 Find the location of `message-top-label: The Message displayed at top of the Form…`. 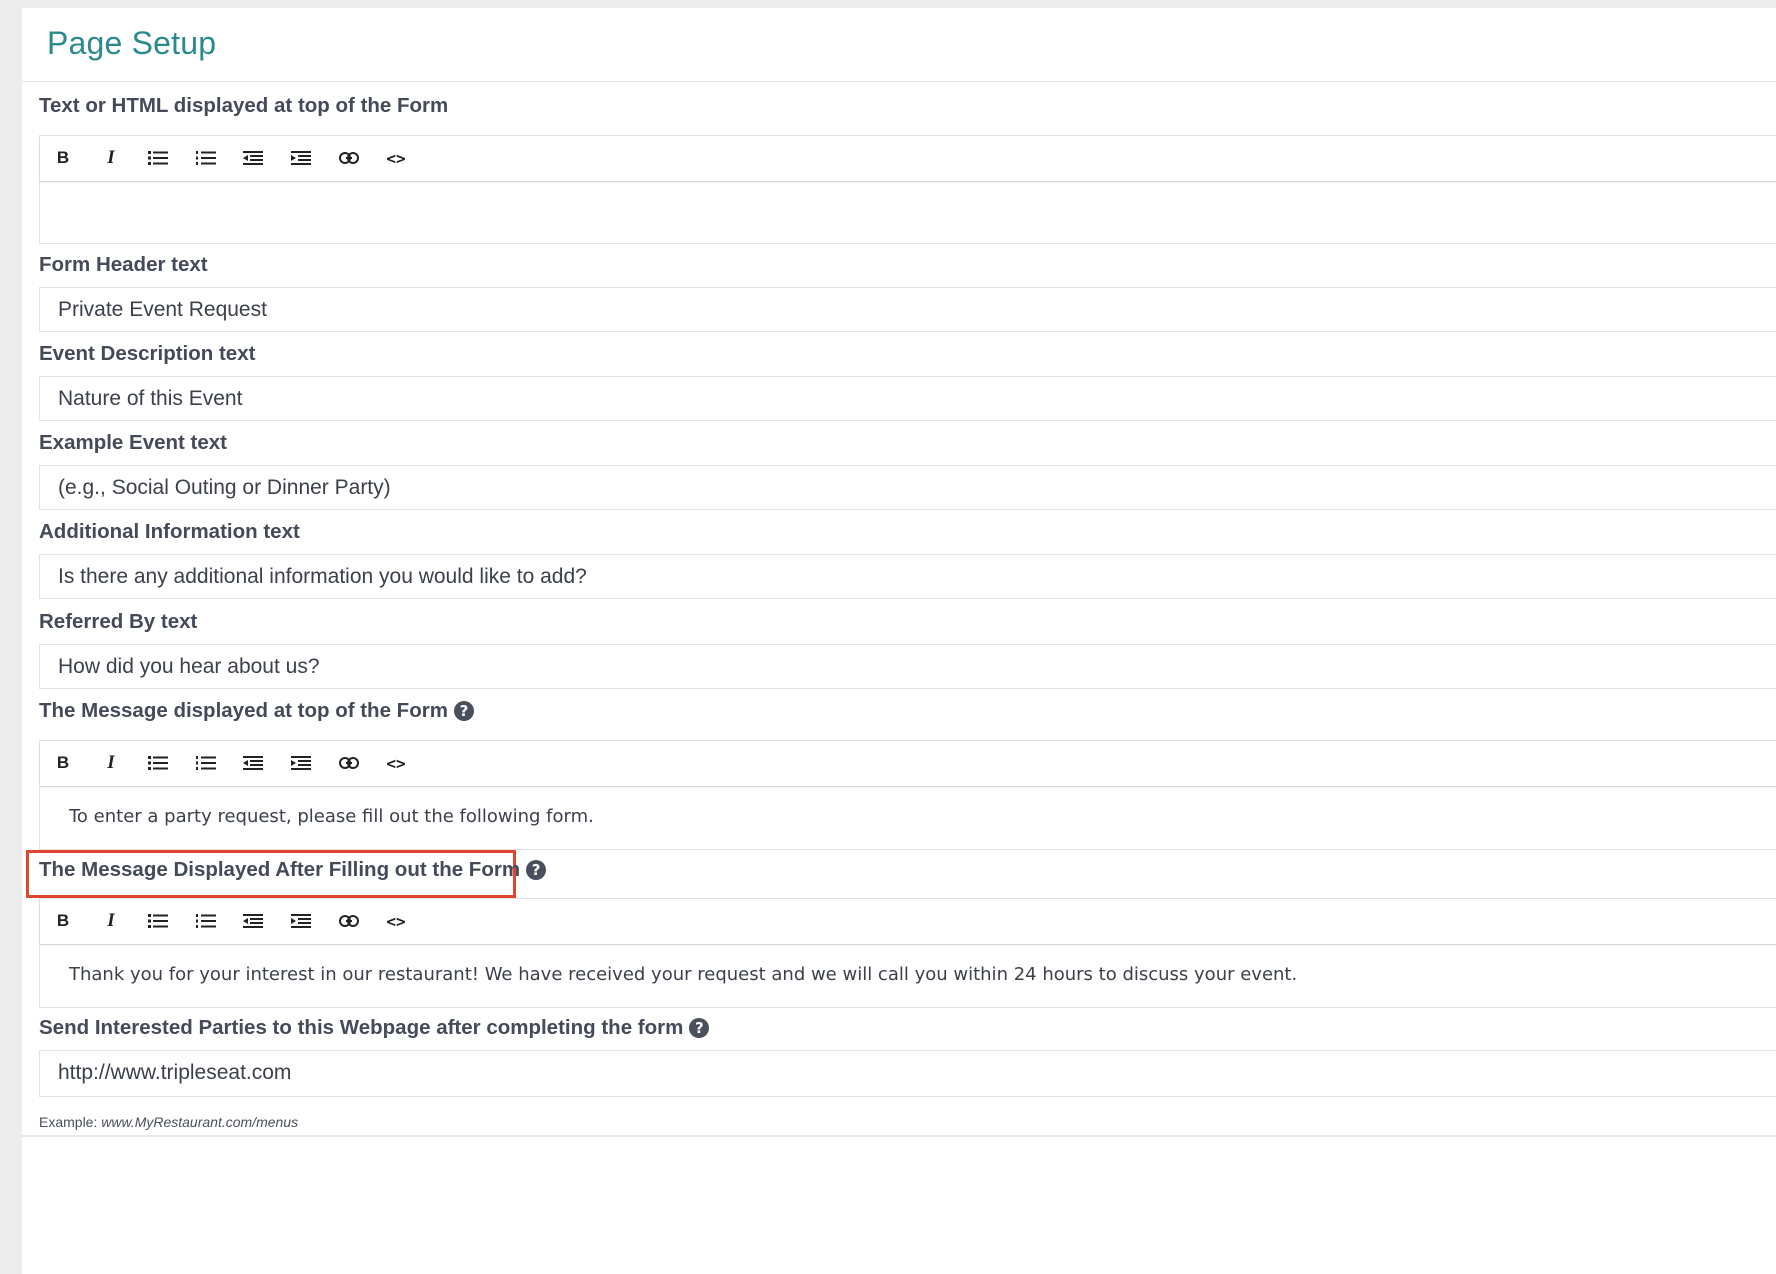

message-top-label: The Message displayed at top of the Form… is located at coordinates (256, 711).